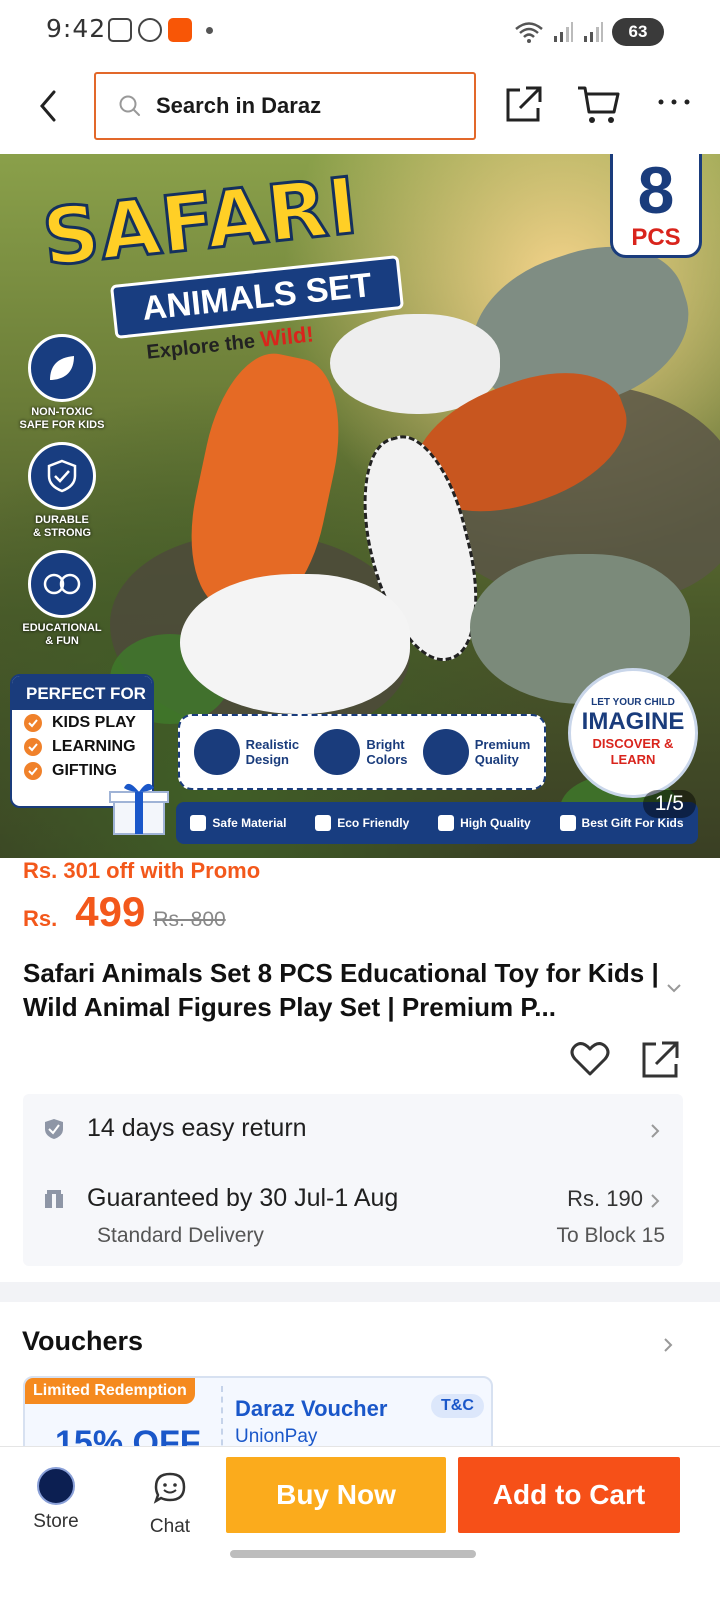  Describe the element at coordinates (82, 722) in the screenshot. I see `perfect-for-item: KIDS PLAY` at that location.